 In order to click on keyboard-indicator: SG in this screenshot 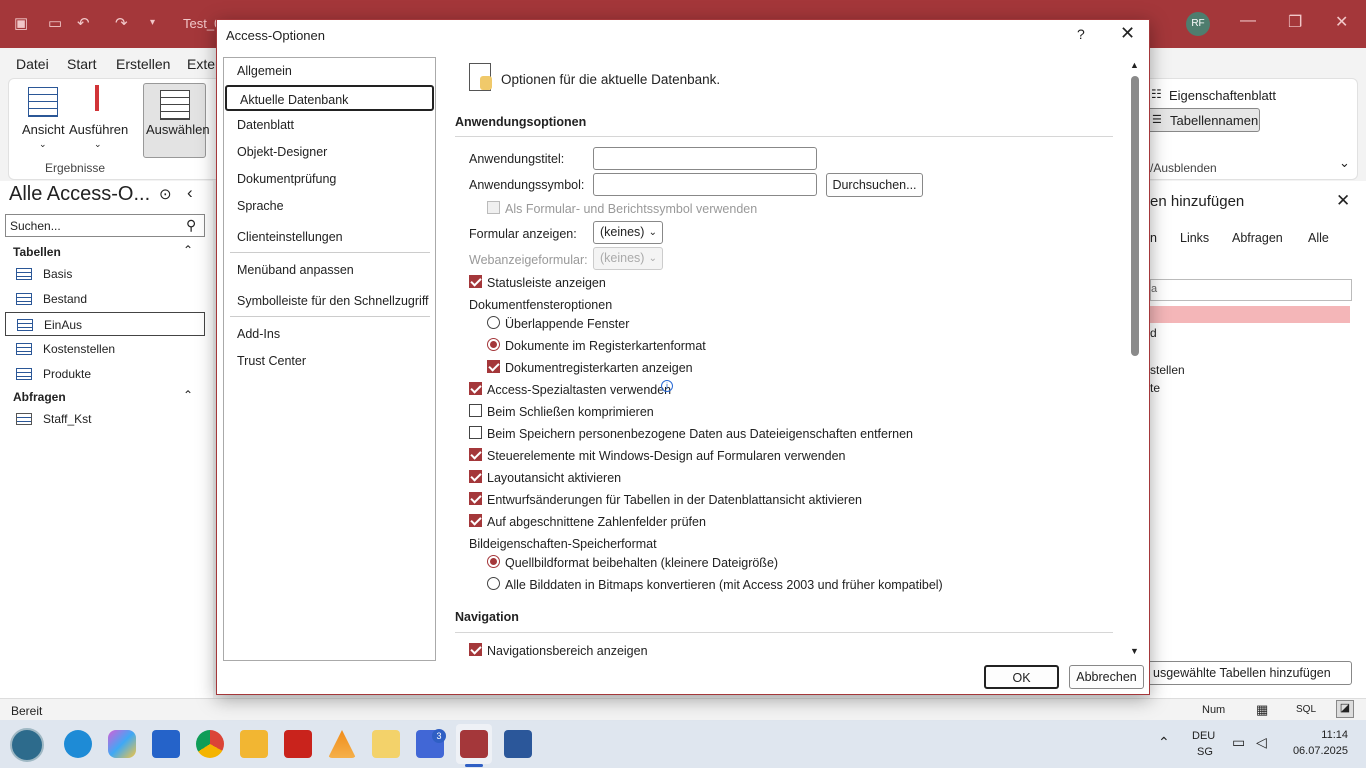, I will do `click(1205, 752)`.